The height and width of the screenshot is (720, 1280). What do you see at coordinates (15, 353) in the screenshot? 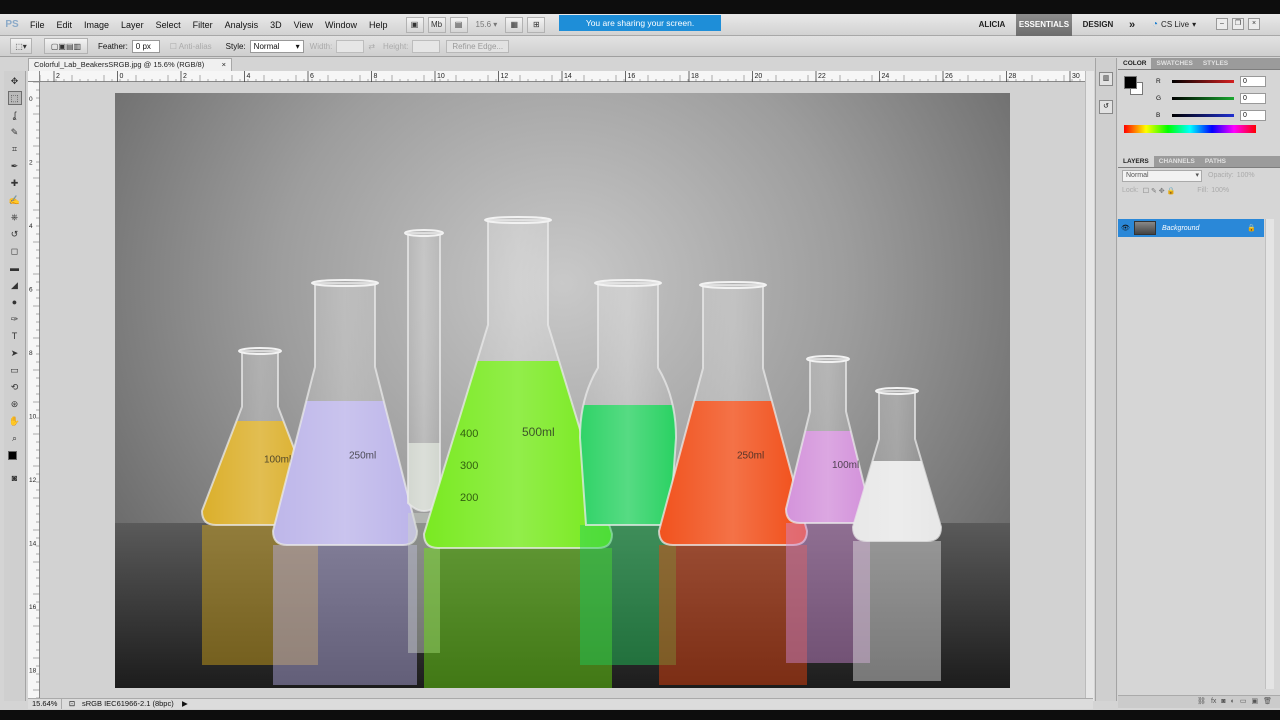
I see `path-select-icon: ➤` at bounding box center [15, 353].